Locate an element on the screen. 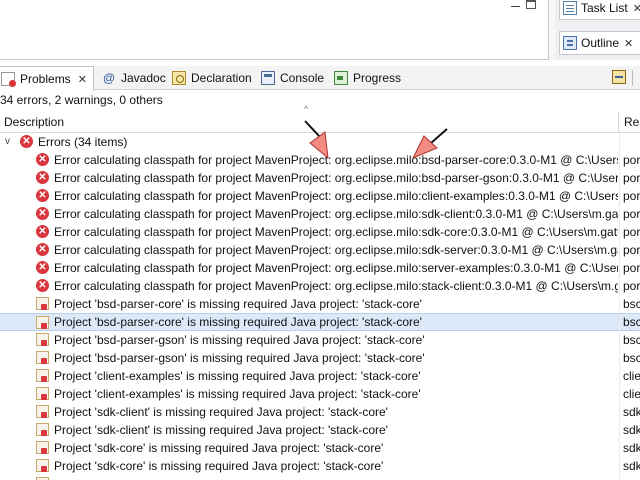  expand-twisty-icon: v is located at coordinates (7, 142).